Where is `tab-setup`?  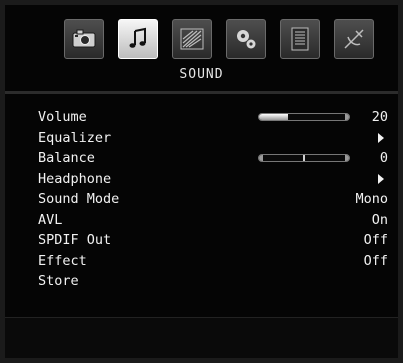
tab-setup is located at coordinates (246, 39).